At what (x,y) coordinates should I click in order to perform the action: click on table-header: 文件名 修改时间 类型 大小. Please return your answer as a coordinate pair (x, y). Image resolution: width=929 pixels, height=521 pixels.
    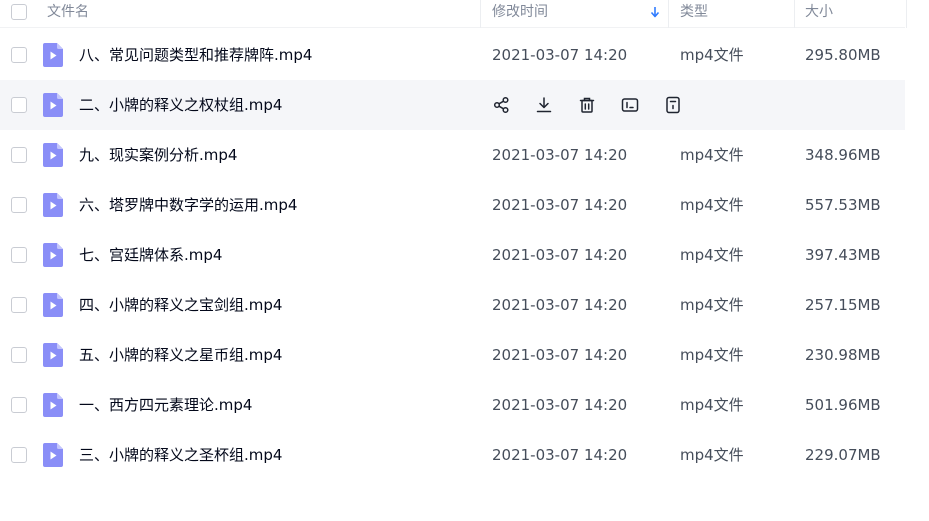
    Looking at the image, I should click on (452, 14).